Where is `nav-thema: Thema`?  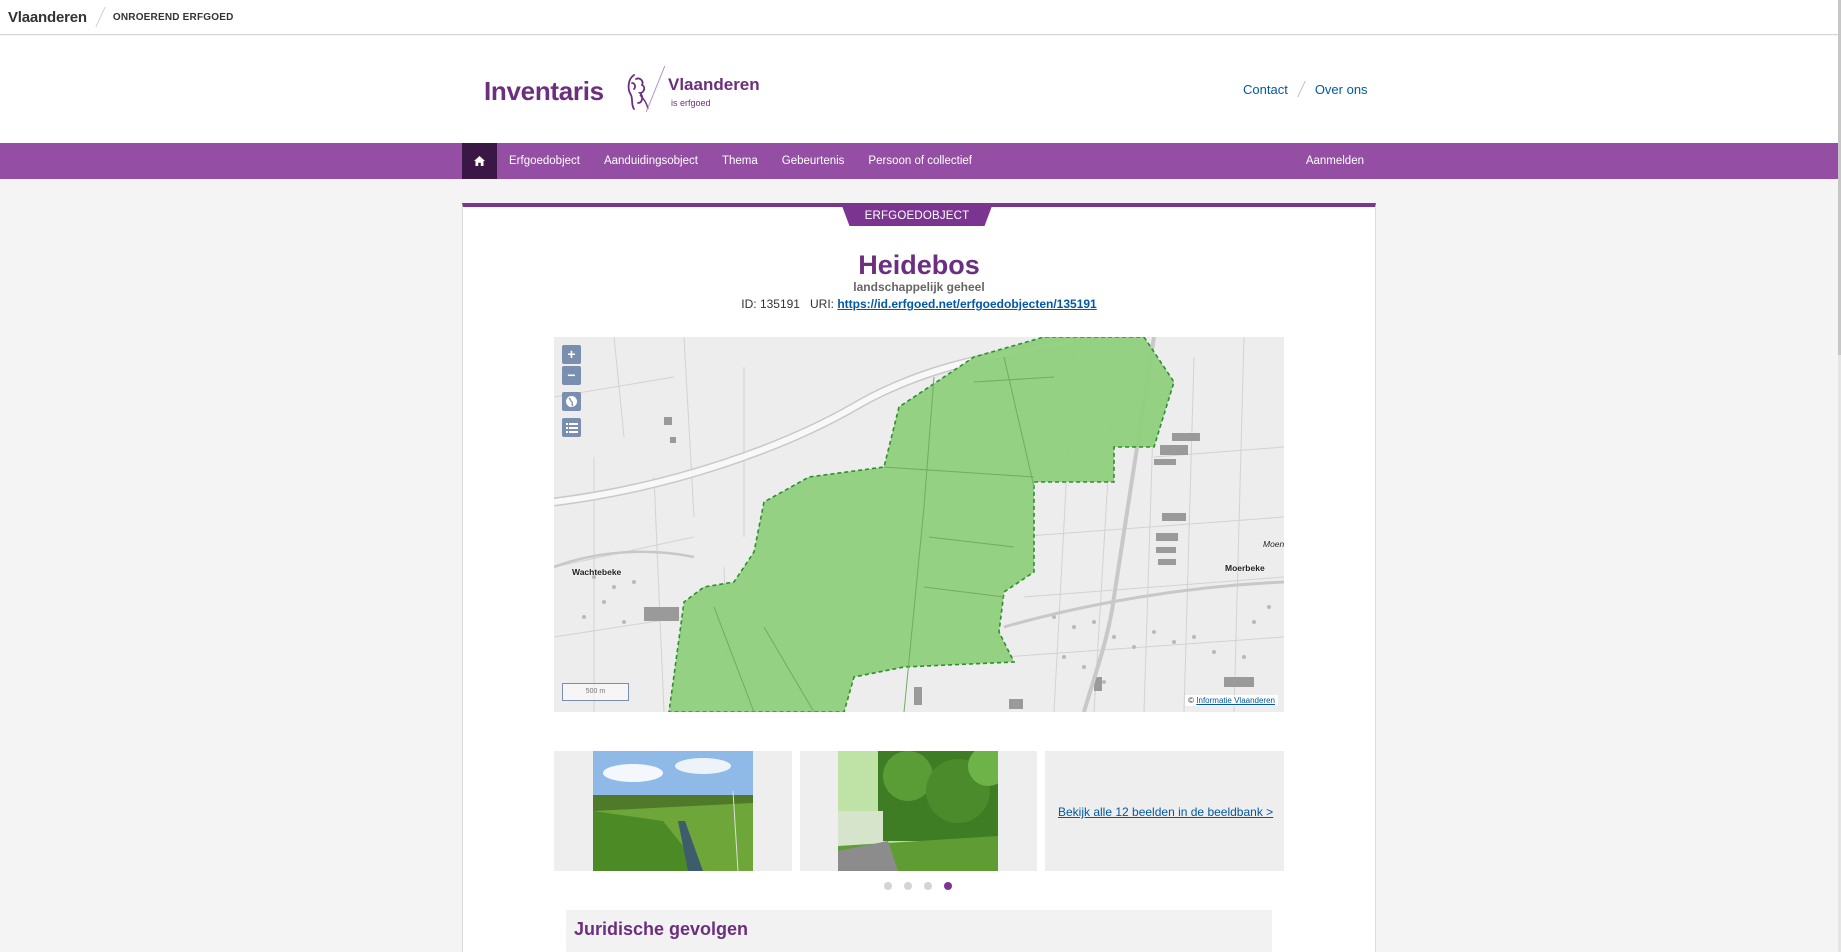 nav-thema: Thema is located at coordinates (740, 161).